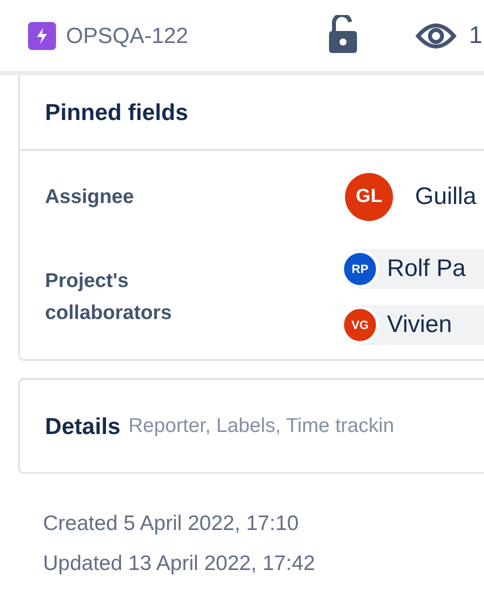  Describe the element at coordinates (343, 33) in the screenshot. I see `unlocked-padlock-icon` at that location.